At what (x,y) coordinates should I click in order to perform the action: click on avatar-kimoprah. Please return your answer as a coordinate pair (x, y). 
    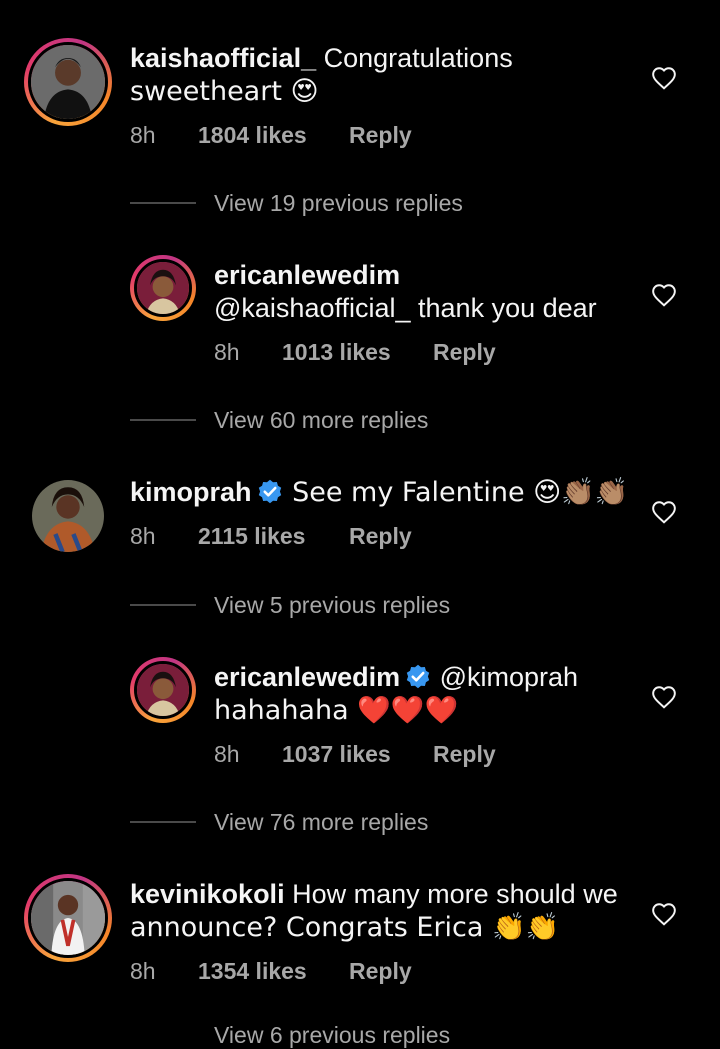
    Looking at the image, I should click on (68, 516).